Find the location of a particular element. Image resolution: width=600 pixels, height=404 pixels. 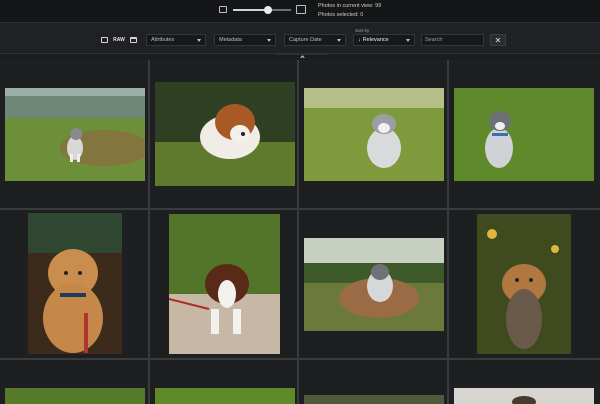

slider-thumb is located at coordinates (267, 10).